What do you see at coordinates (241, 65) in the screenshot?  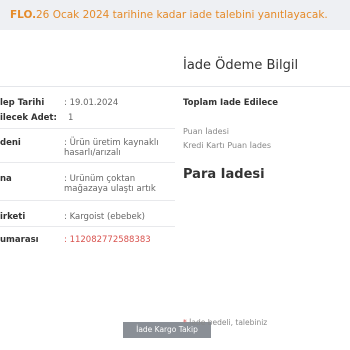 I see `refund-payment-info-title: İade Ödeme Bilgil` at bounding box center [241, 65].